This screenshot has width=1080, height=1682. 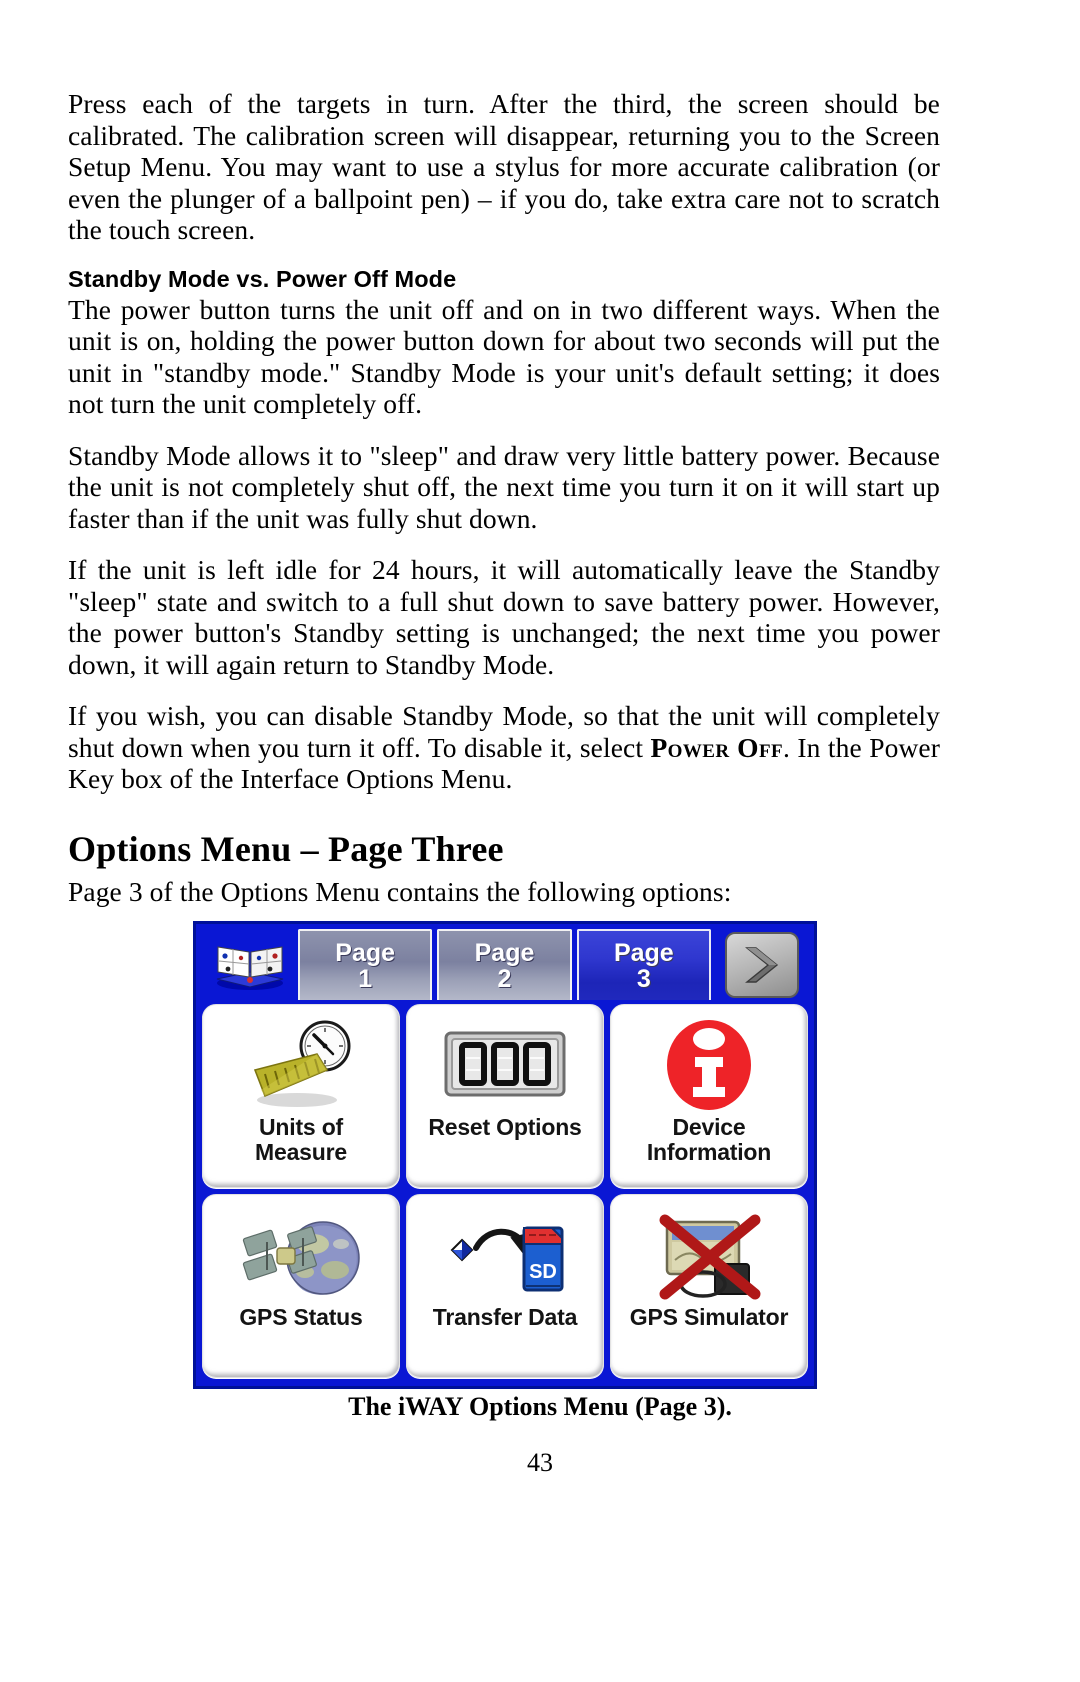 I want to click on digital-counter-icon, so click(x=505, y=1065).